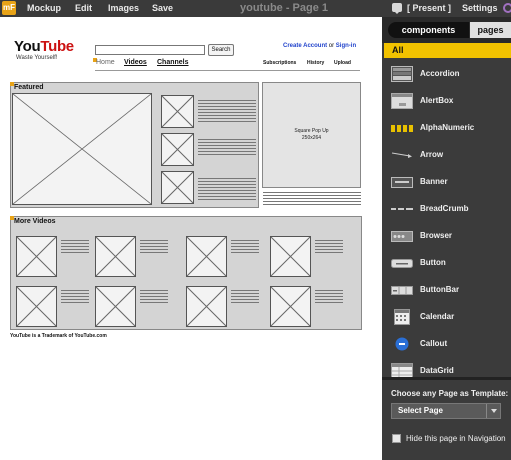 Image resolution: width=511 pixels, height=460 pixels. Describe the element at coordinates (27, 46) in the screenshot. I see `logo-you: You` at that location.